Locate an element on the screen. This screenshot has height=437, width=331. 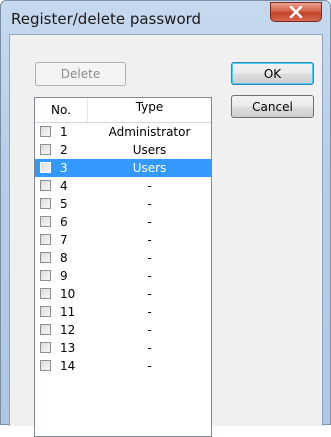
row-number: 3 is located at coordinates (64, 168).